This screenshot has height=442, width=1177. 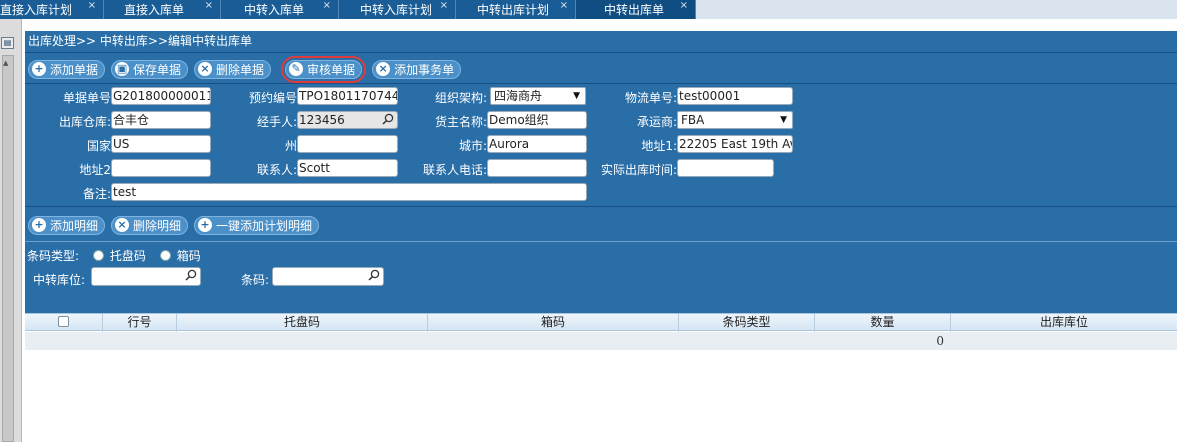 What do you see at coordinates (276, 122) in the screenshot?
I see `handler-label: 经手人:` at bounding box center [276, 122].